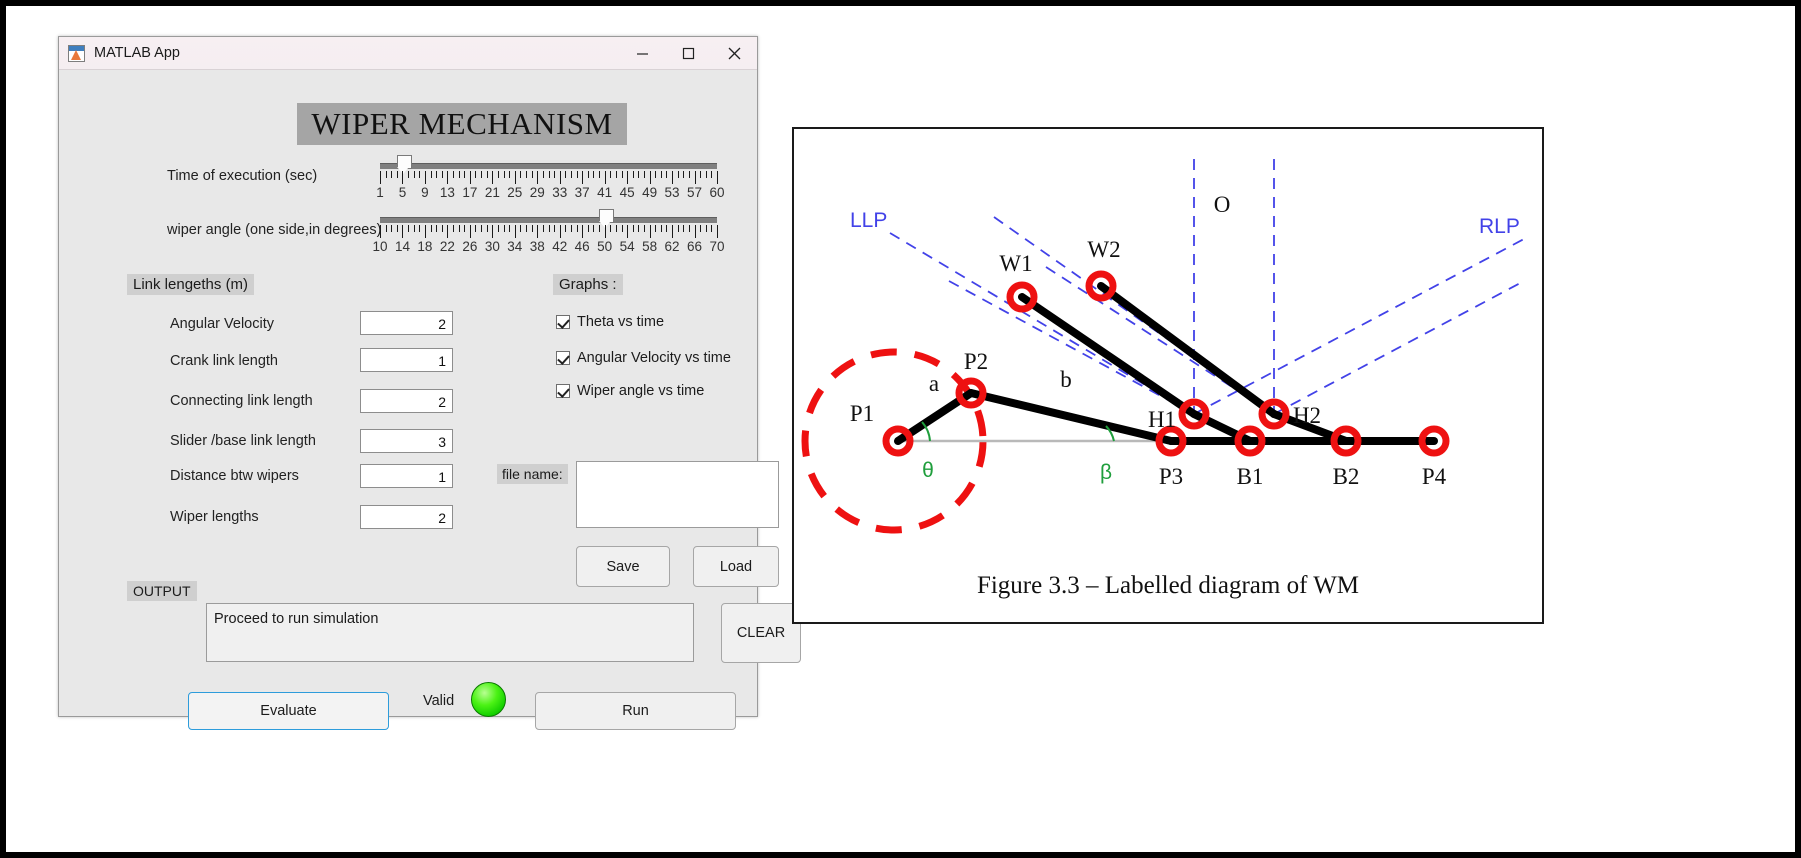 This screenshot has height=858, width=1801. Describe the element at coordinates (242, 176) in the screenshot. I see `slider-label-time: Time of execution (sec)` at that location.